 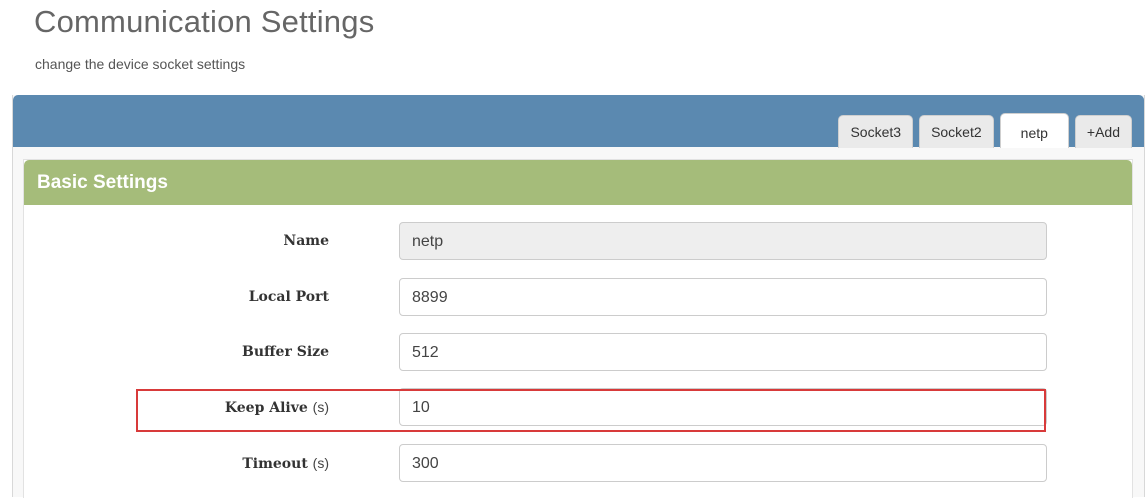 I want to click on name-label-text: Name, so click(x=306, y=241).